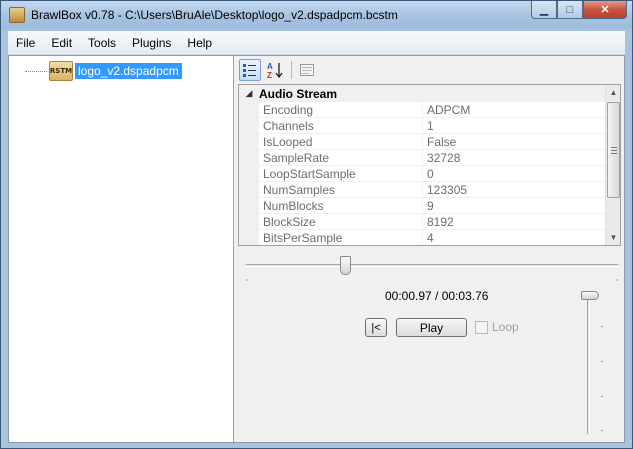 Image resolution: width=633 pixels, height=449 pixels. I want to click on maximize-icon: □, so click(570, 9).